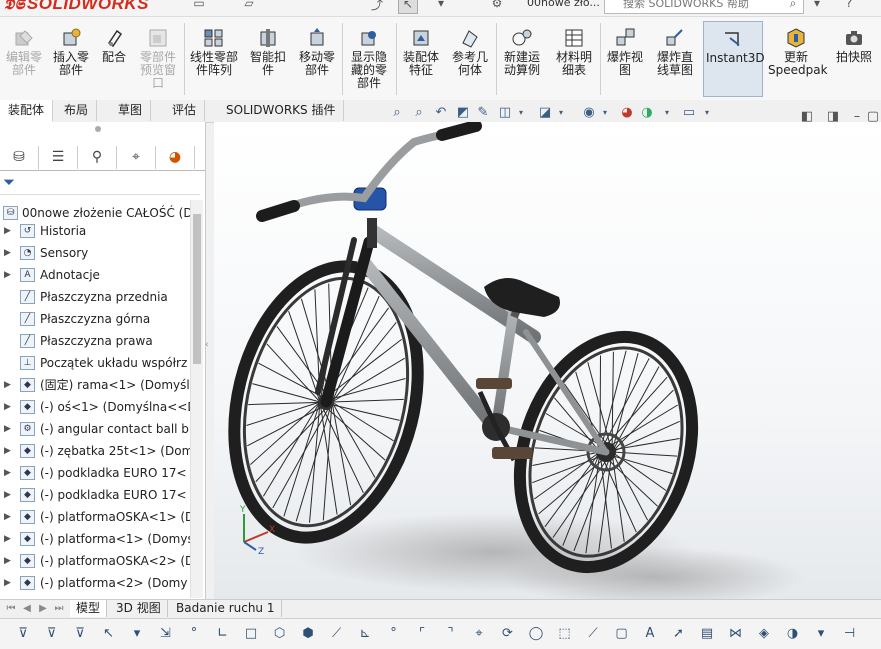  What do you see at coordinates (707, 634) in the screenshot?
I see `hatch-icon: ▤` at bounding box center [707, 634].